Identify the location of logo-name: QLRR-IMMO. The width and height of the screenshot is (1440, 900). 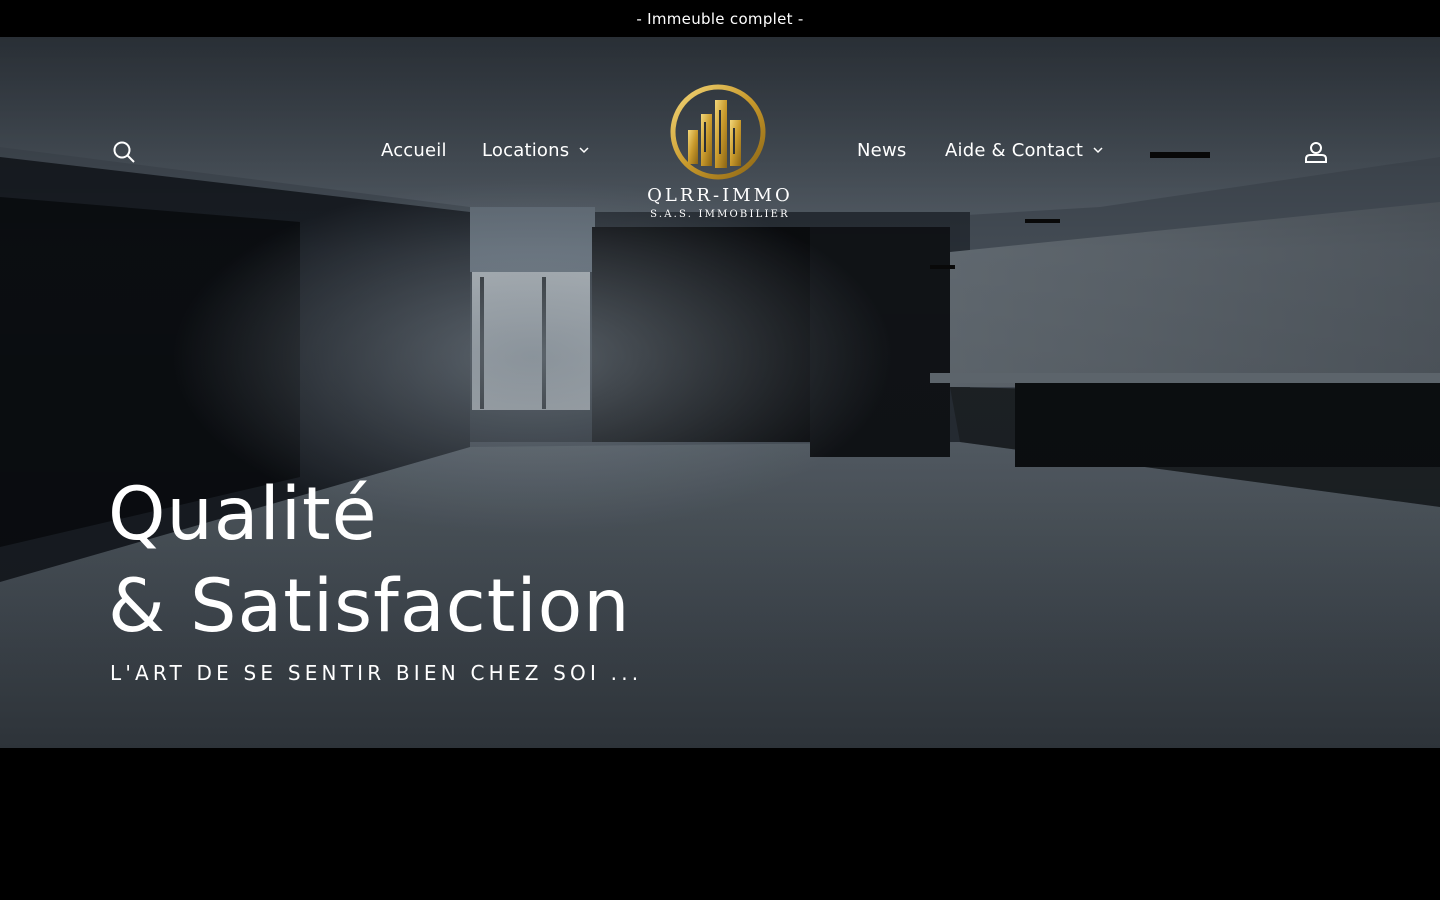
(720, 195).